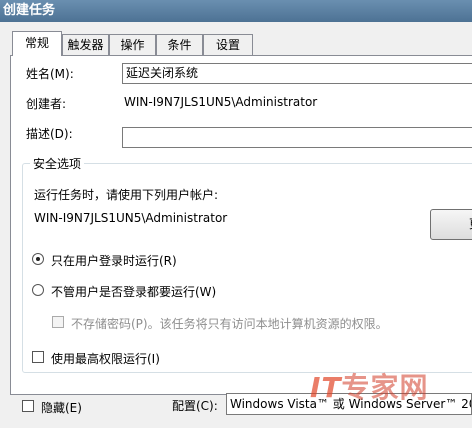  What do you see at coordinates (132, 44) in the screenshot?
I see `tab-actions: 操作` at bounding box center [132, 44].